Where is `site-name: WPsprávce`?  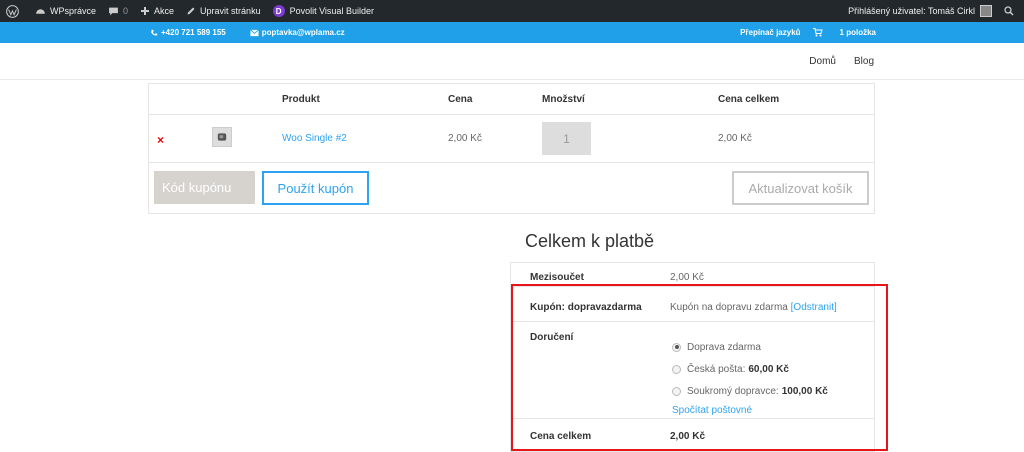
site-name: WPsprávce is located at coordinates (73, 11).